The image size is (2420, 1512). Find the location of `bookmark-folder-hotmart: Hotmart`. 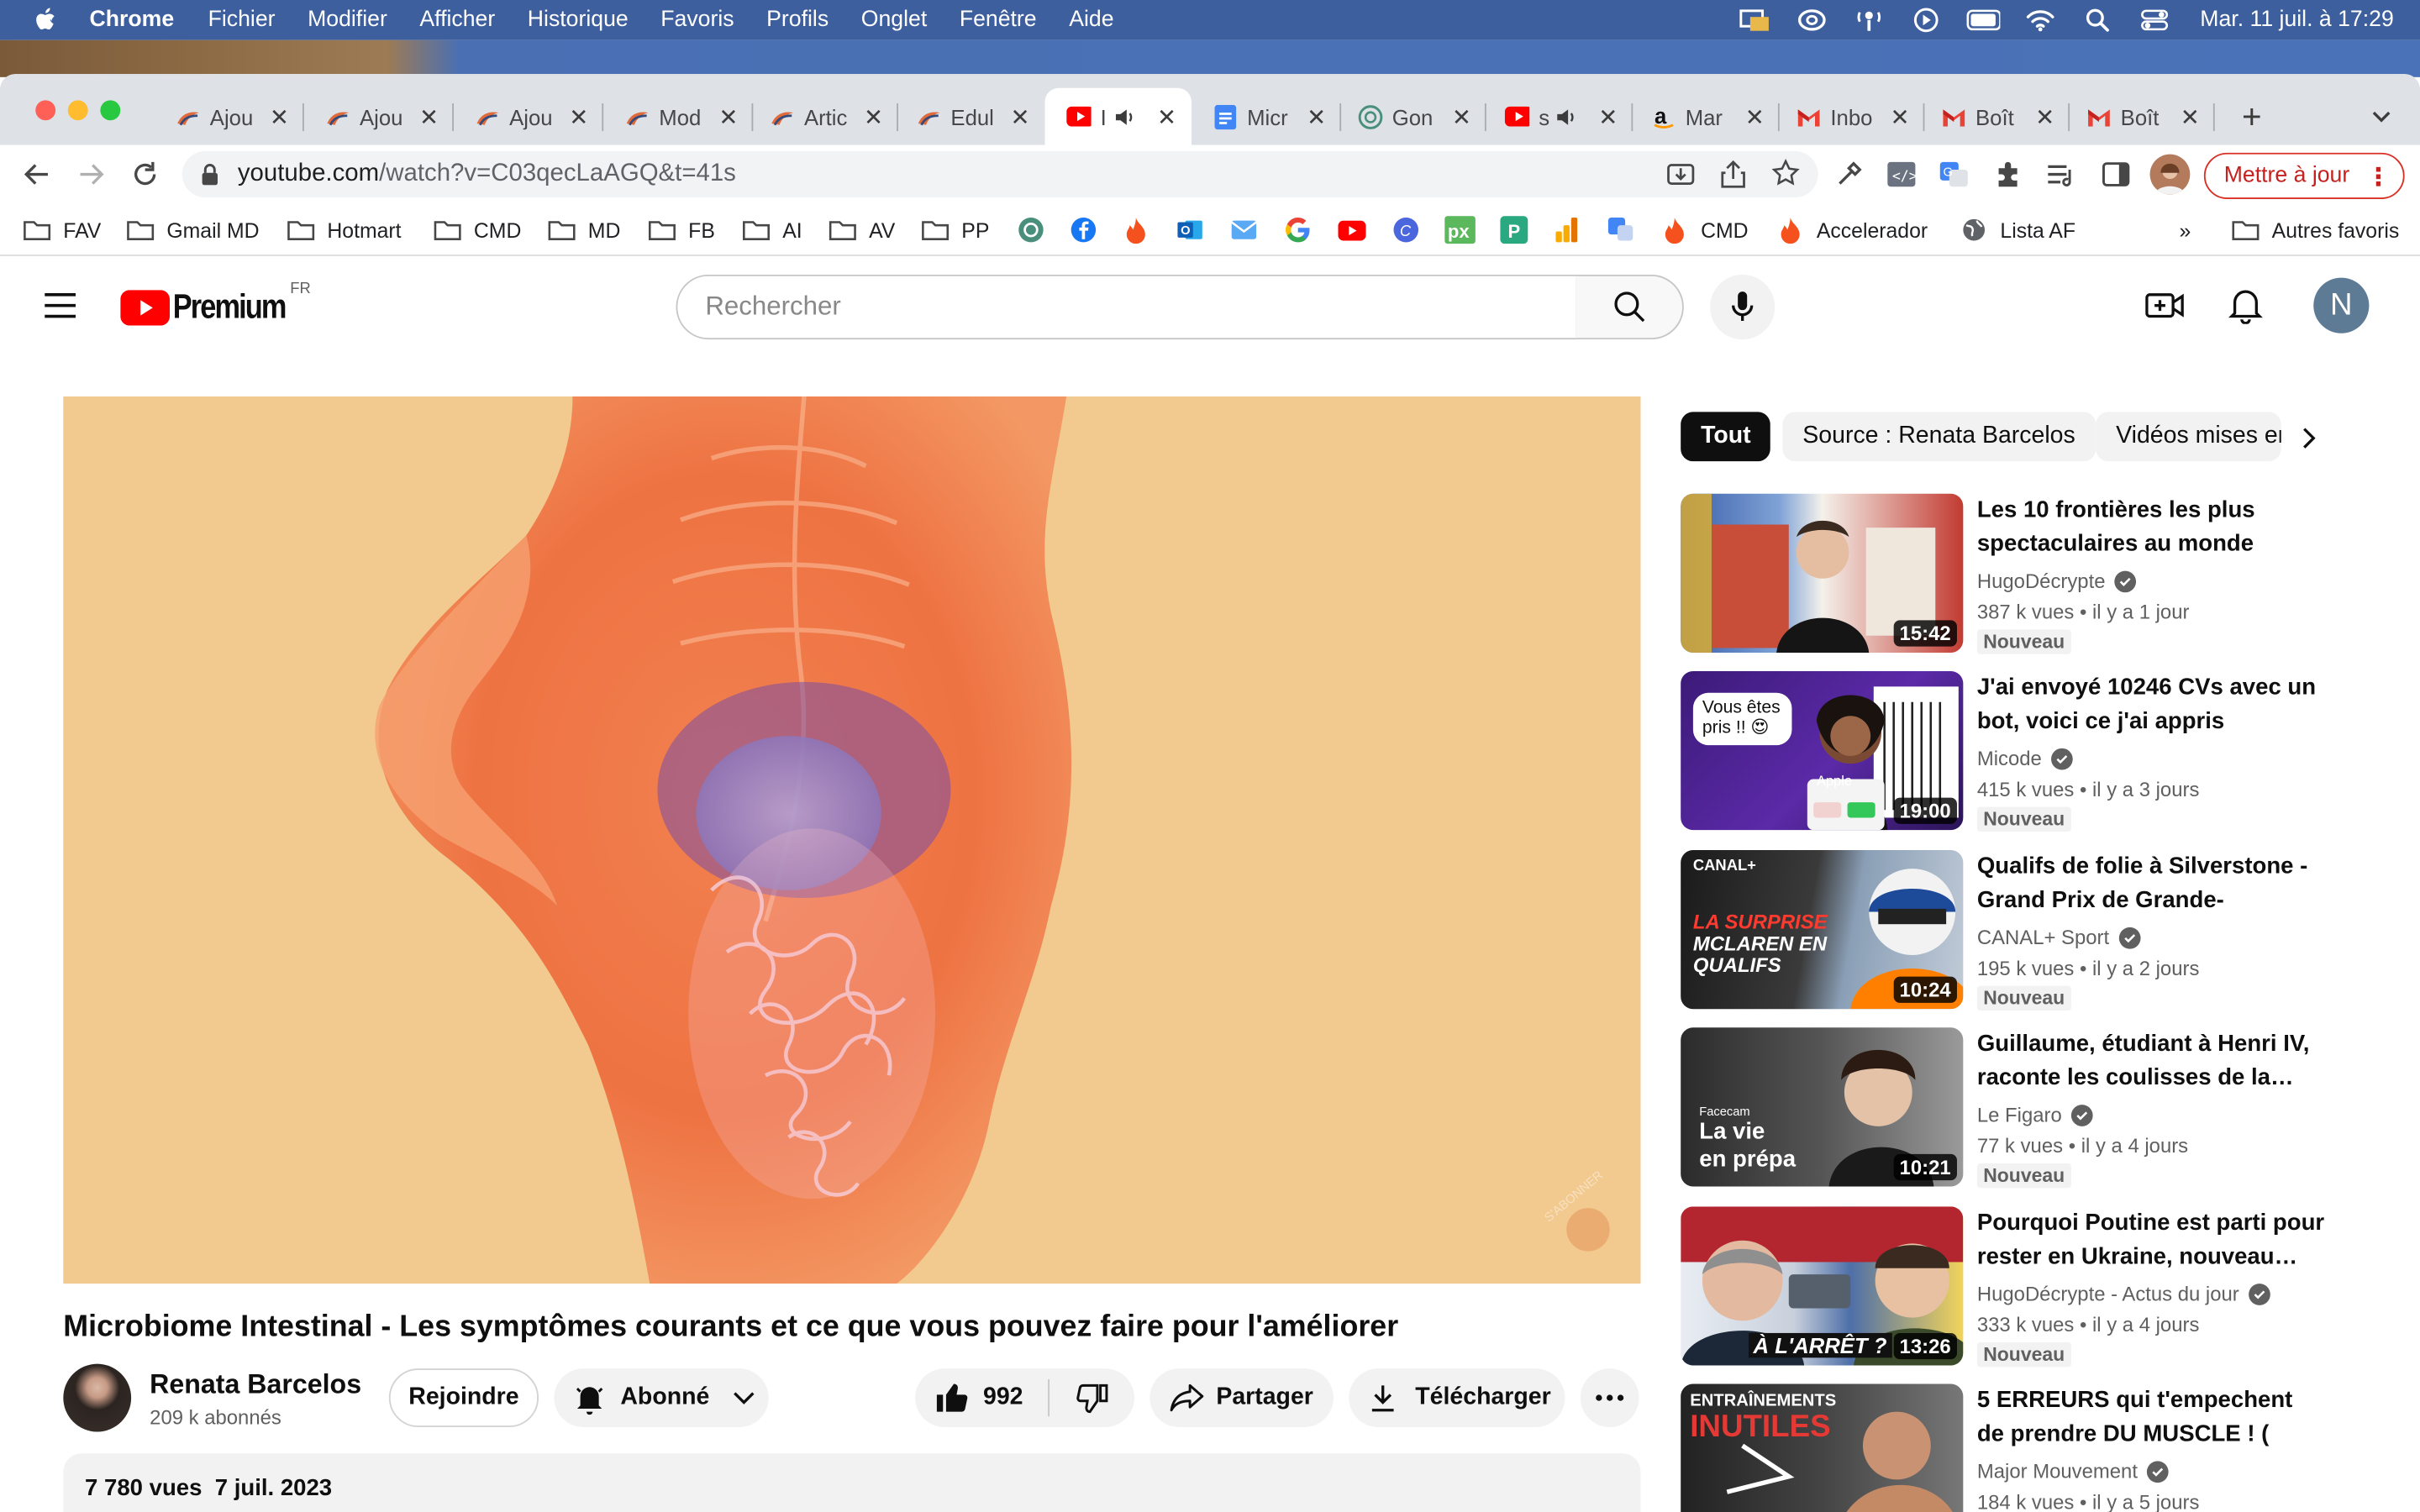

bookmark-folder-hotmart: Hotmart is located at coordinates (344, 230).